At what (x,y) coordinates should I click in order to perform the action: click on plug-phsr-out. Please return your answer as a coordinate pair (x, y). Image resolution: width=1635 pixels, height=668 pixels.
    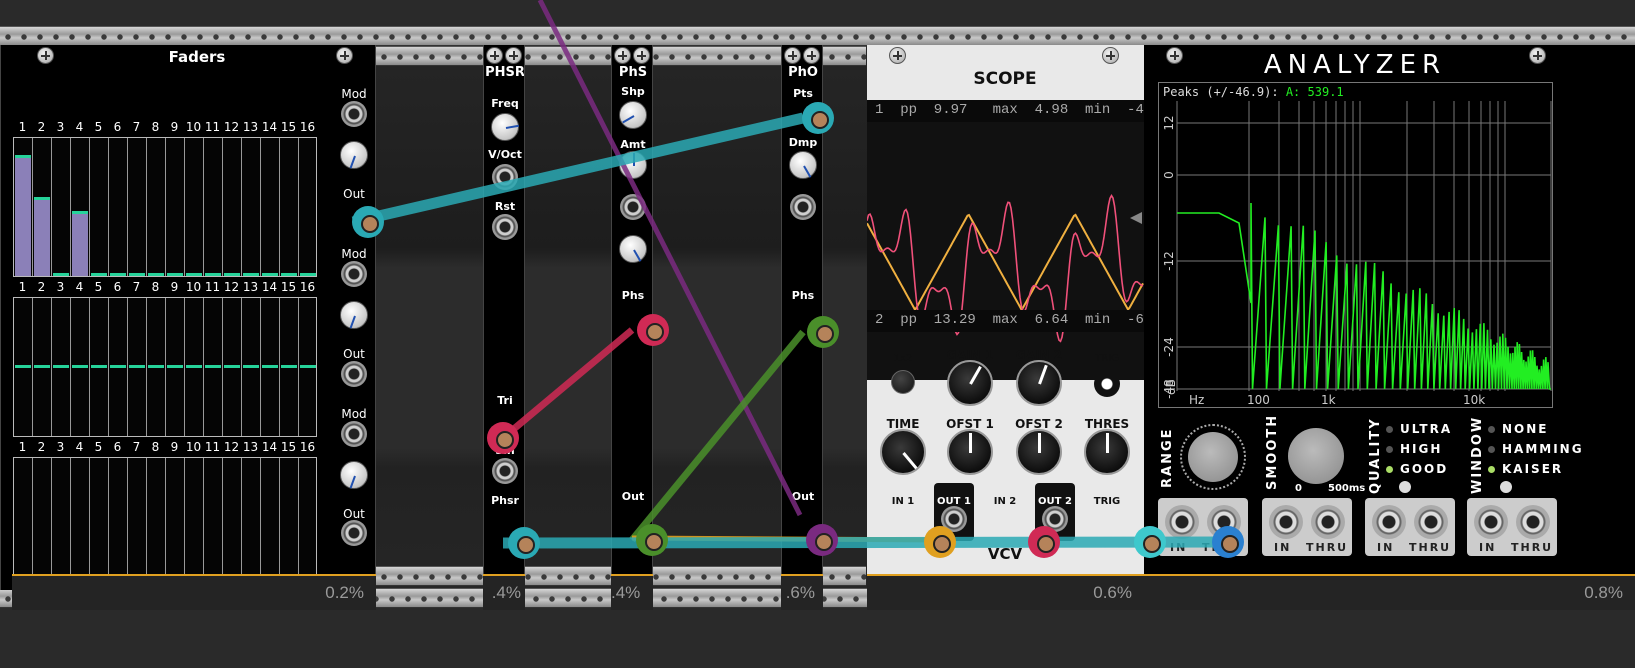
    Looking at the image, I should click on (524, 543).